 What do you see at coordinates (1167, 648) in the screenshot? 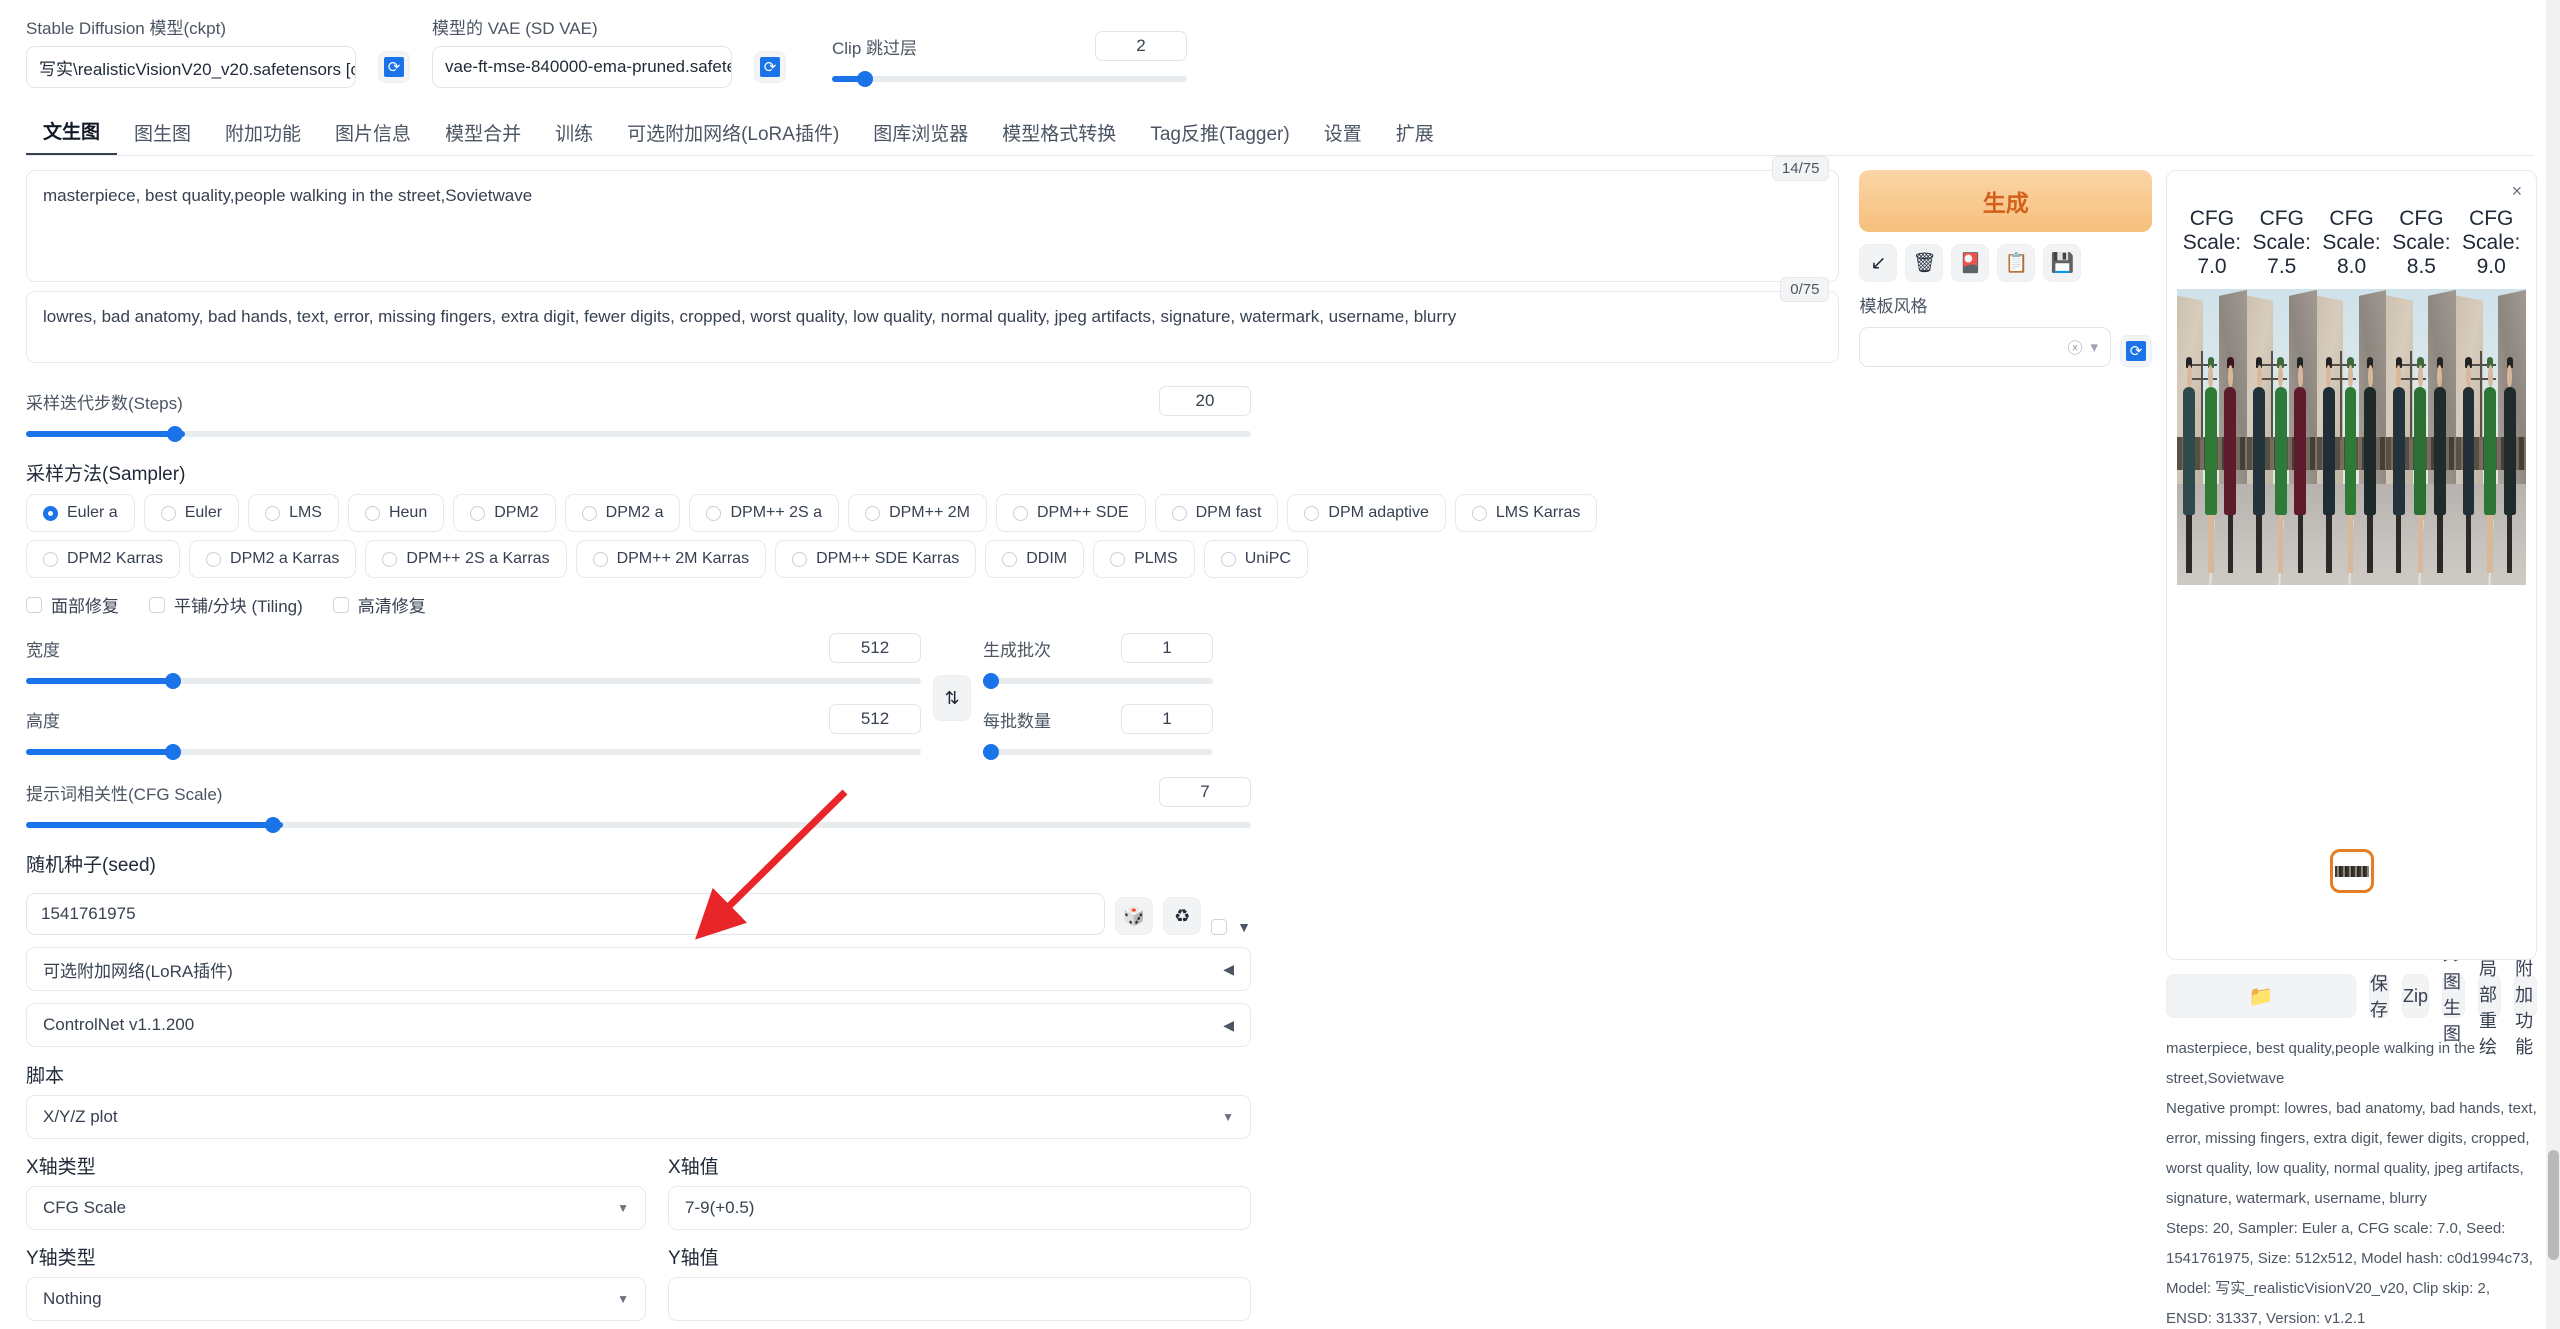
I see `batch-count-value: 1` at bounding box center [1167, 648].